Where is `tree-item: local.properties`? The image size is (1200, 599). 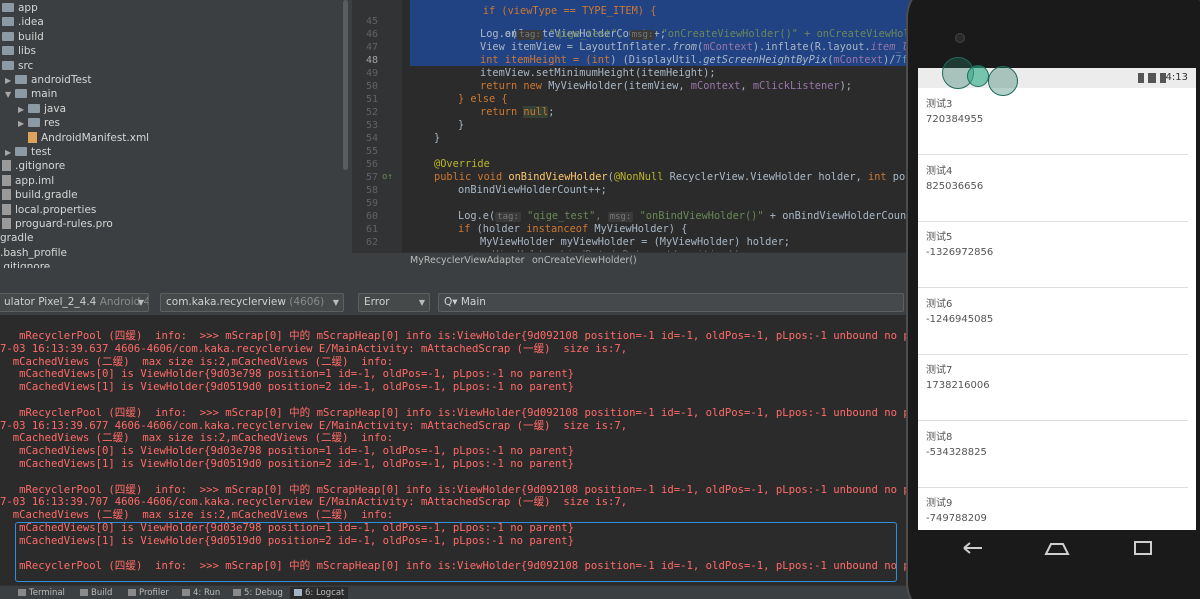 tree-item: local.properties is located at coordinates (48, 210).